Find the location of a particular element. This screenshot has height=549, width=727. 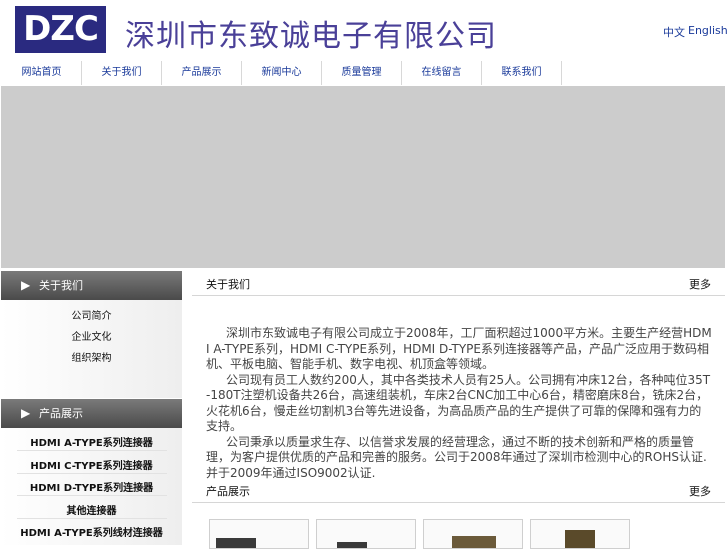

sidebar-item-other-connectors: 其他连接器 is located at coordinates (91, 509).